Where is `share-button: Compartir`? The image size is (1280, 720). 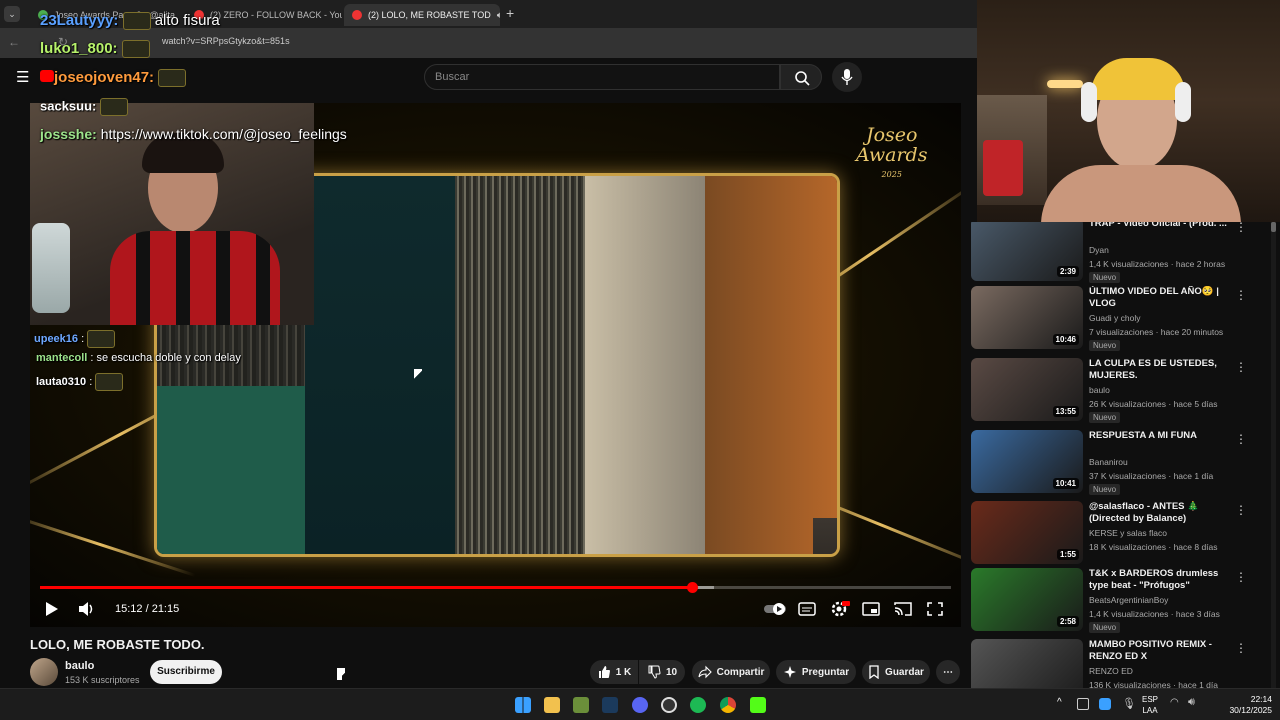
share-button: Compartir is located at coordinates (731, 672).